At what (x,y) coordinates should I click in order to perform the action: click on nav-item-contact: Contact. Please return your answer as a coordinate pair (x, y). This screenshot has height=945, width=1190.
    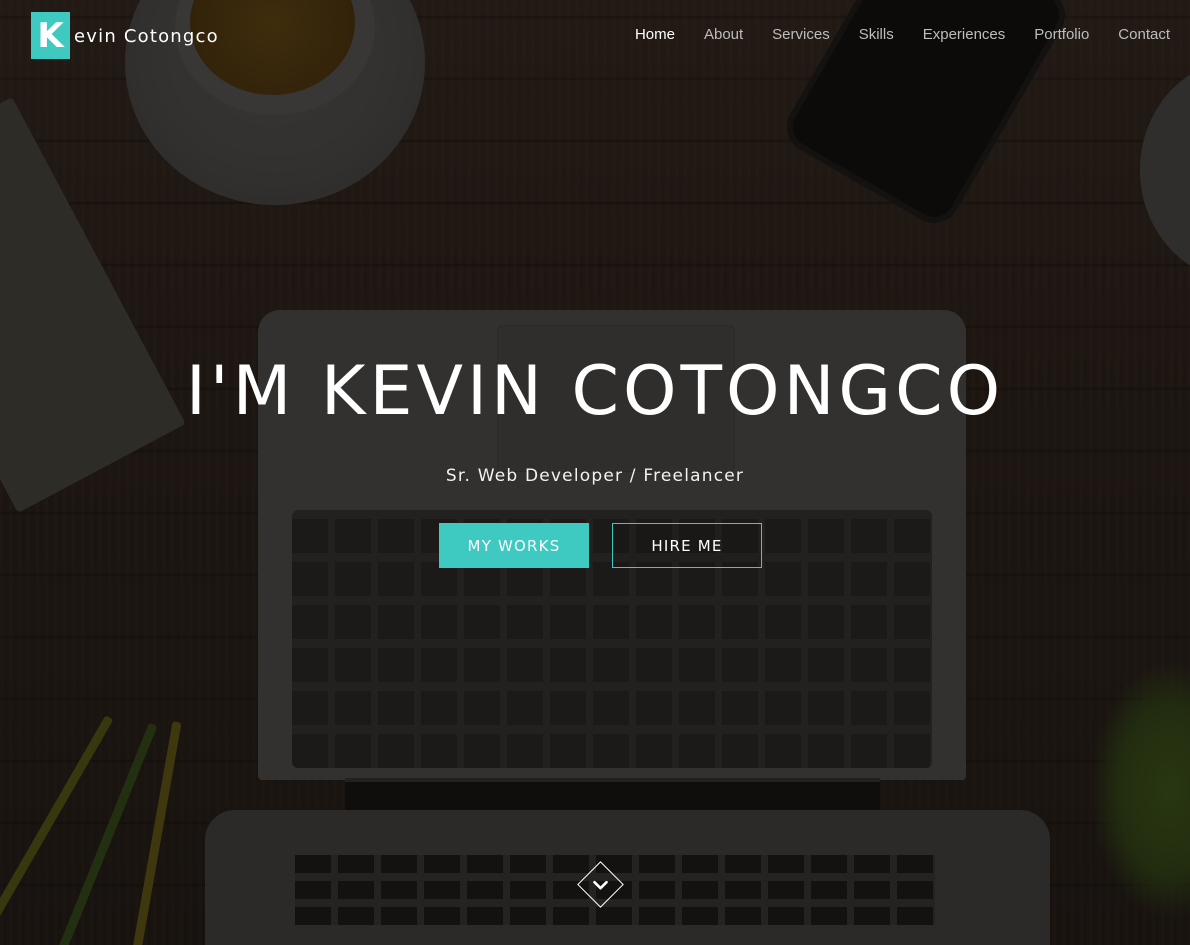
    Looking at the image, I should click on (1144, 34).